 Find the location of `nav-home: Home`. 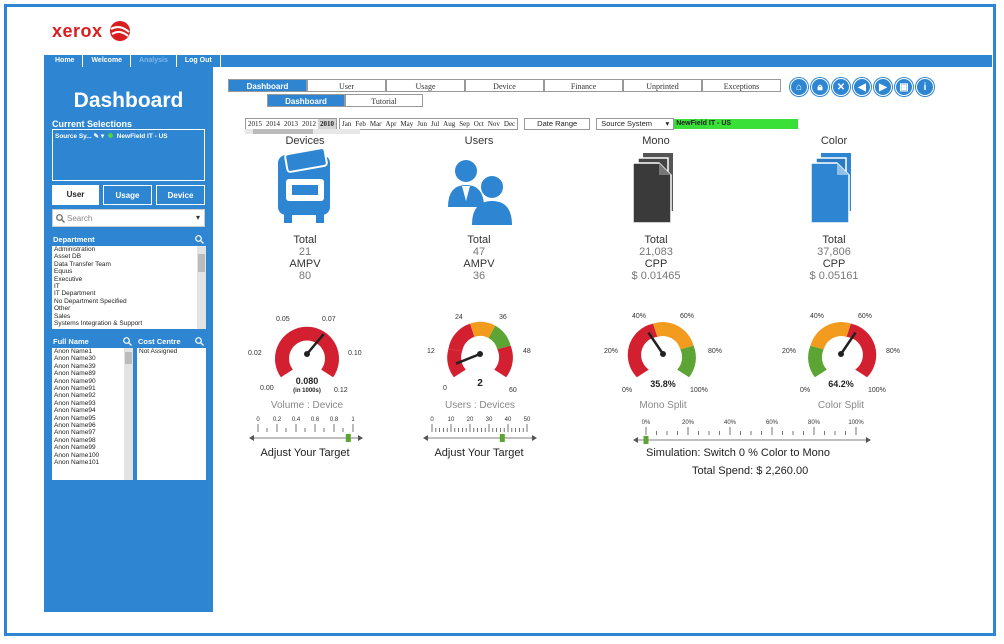

nav-home: Home is located at coordinates (65, 61).